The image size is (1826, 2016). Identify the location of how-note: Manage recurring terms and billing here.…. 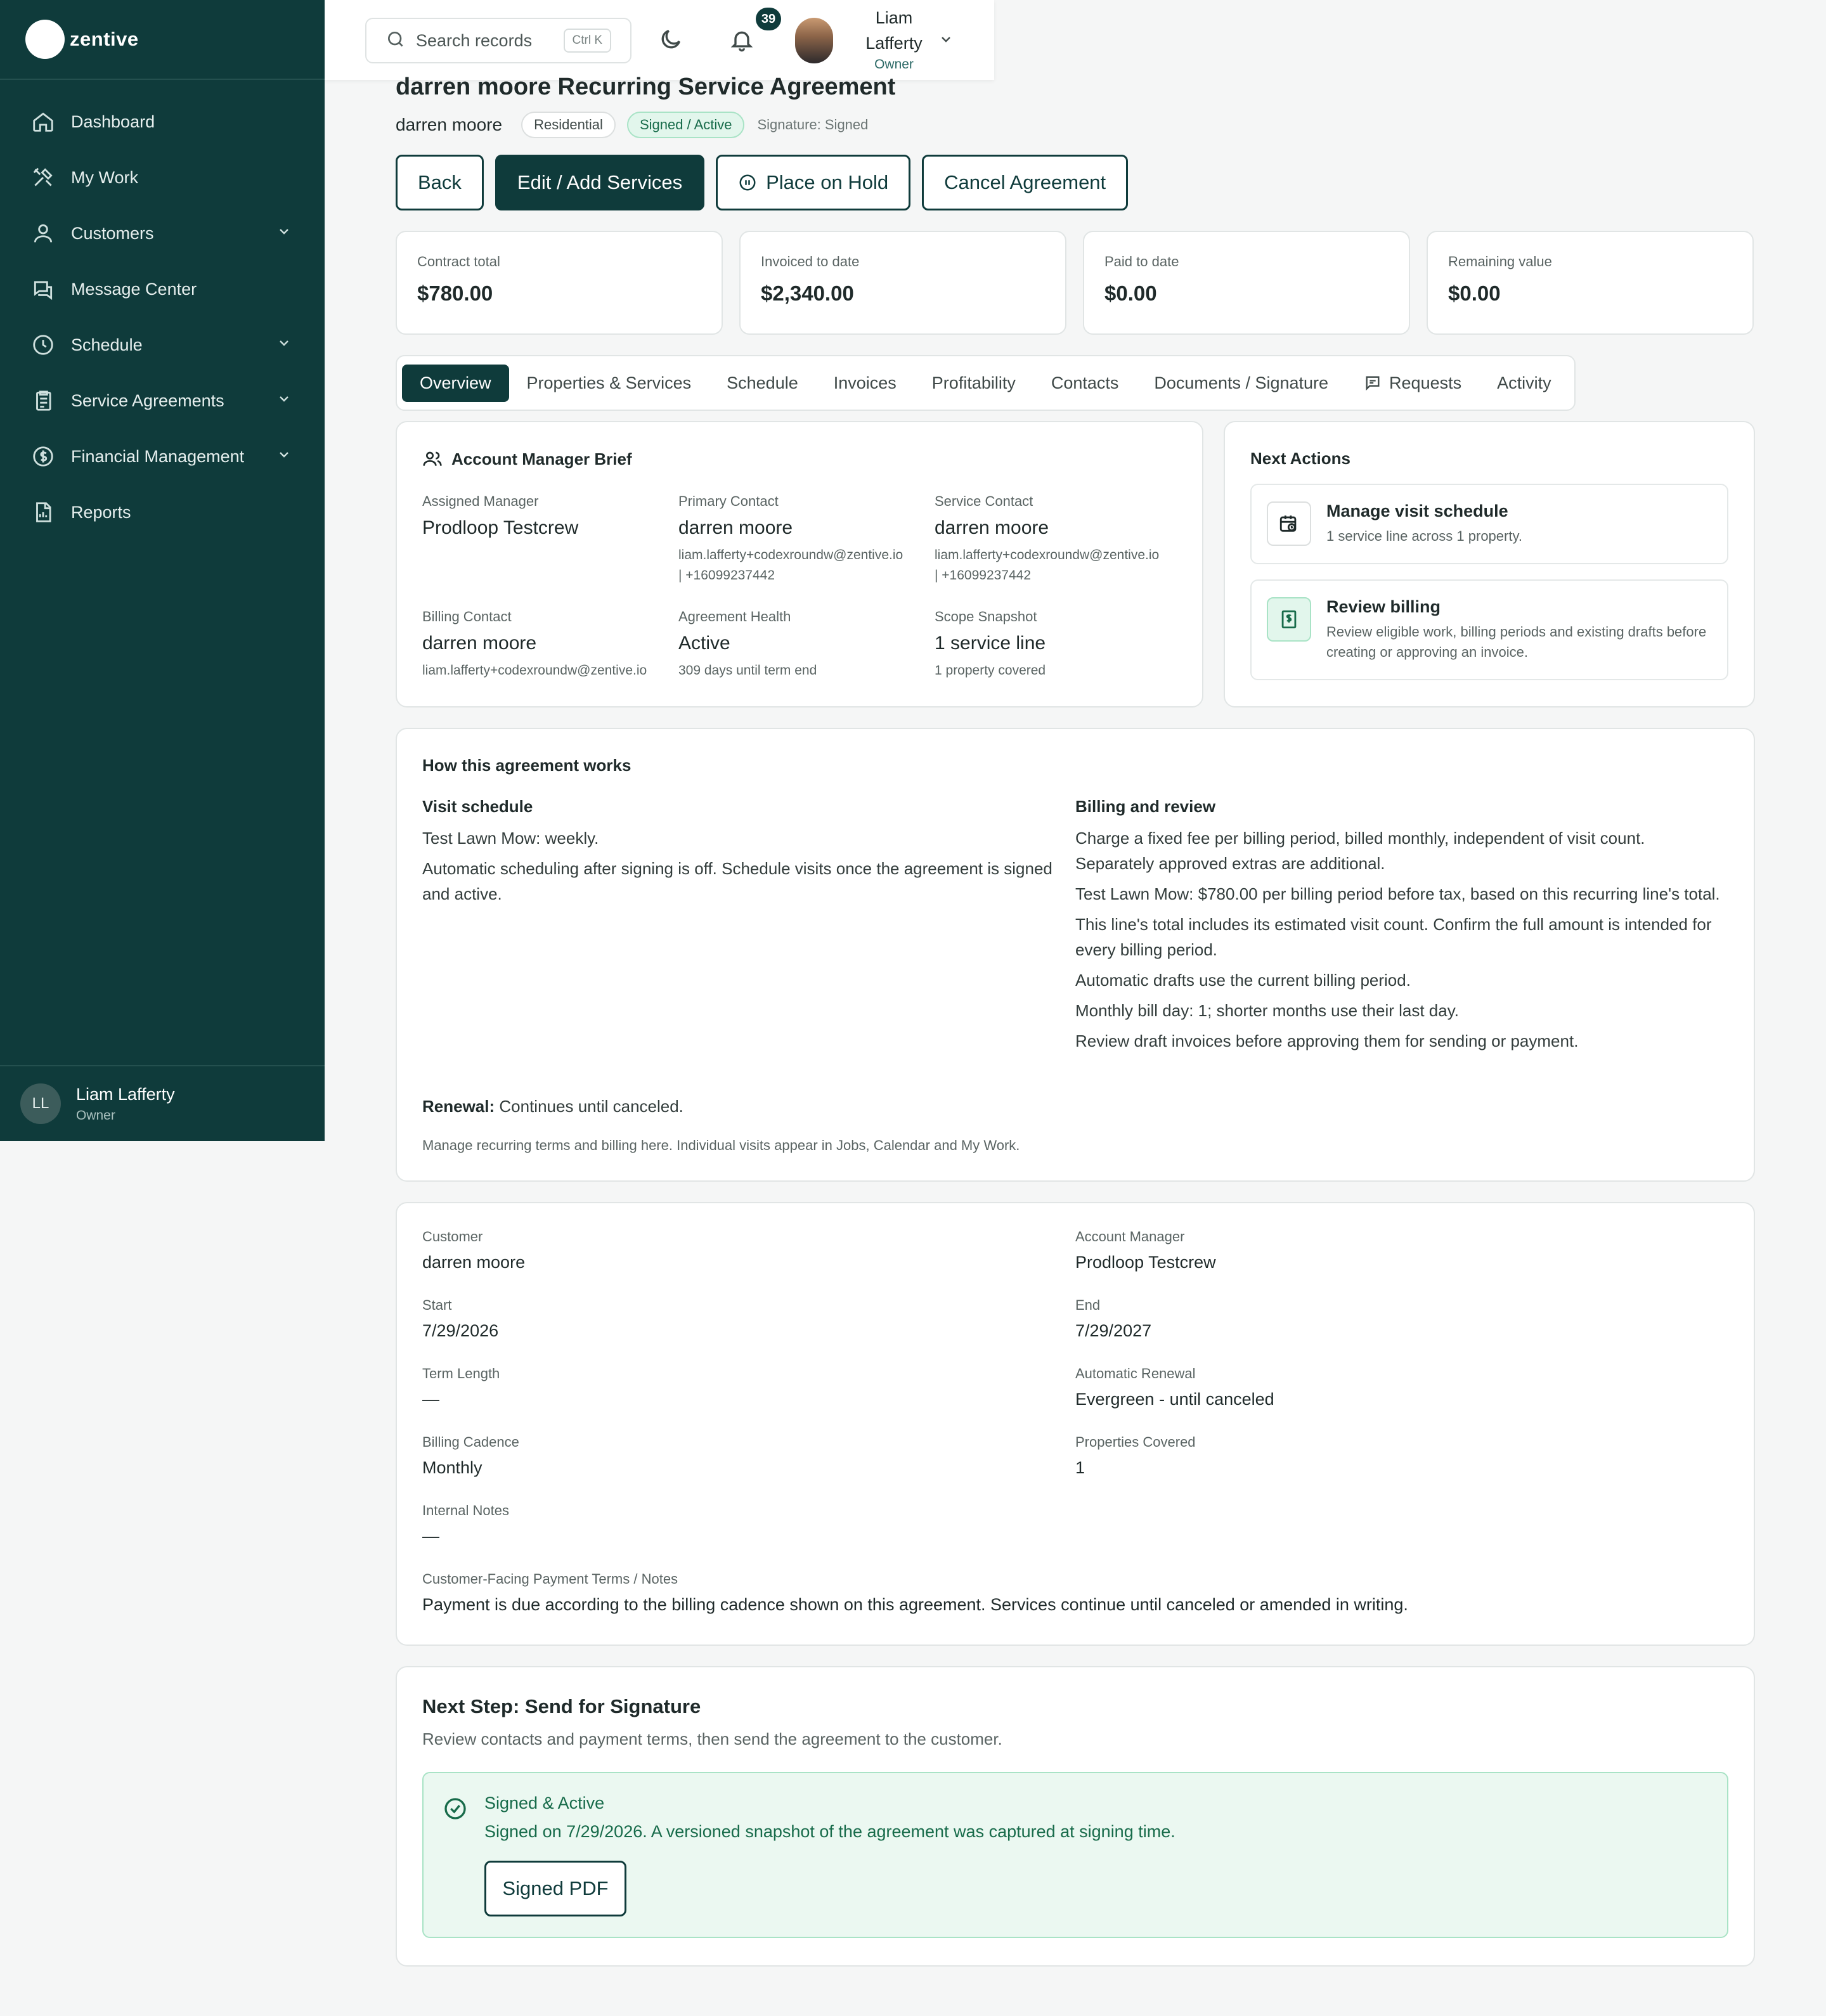
(721, 1145).